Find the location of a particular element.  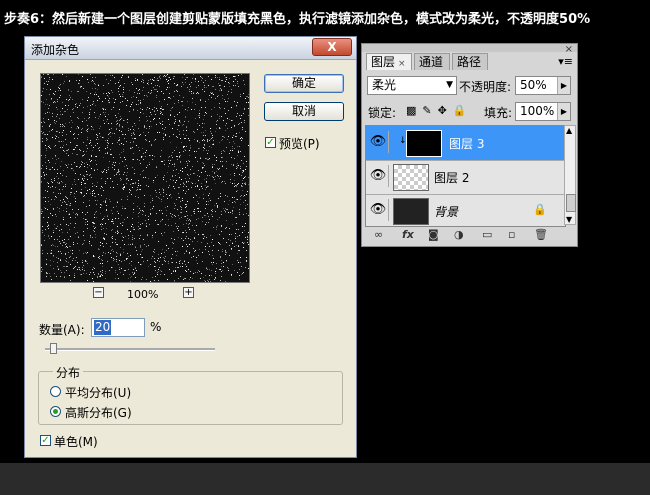

opacity-input: 50% ▶ is located at coordinates (543, 85).